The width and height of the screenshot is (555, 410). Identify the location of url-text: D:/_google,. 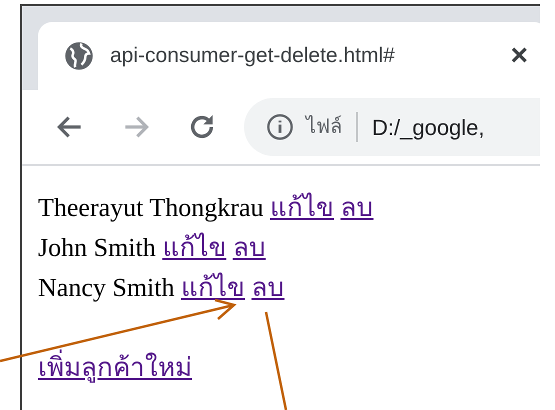
(428, 128).